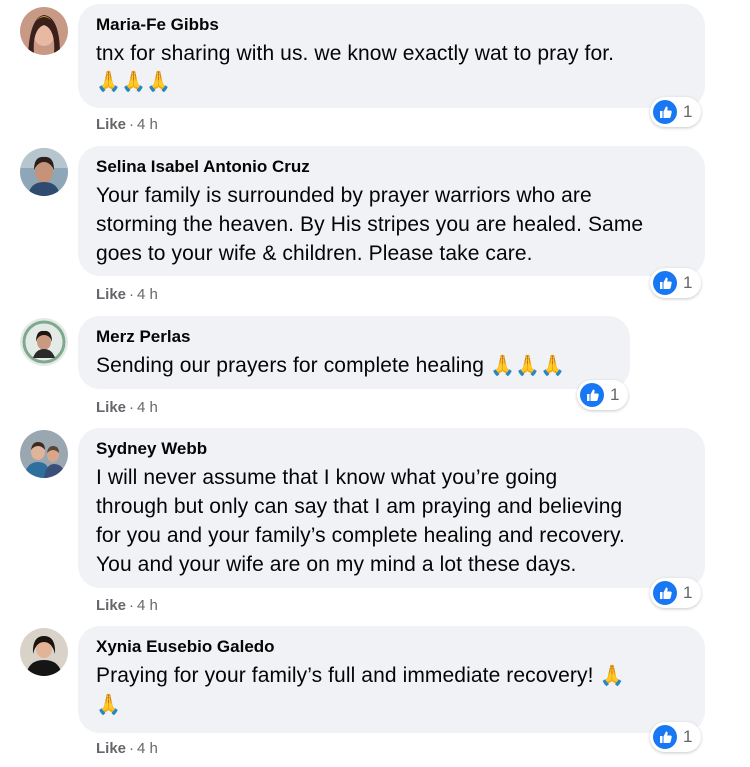 The width and height of the screenshot is (750, 767). Describe the element at coordinates (390, 25) in the screenshot. I see `comment-author: Maria-Fe Gibbs` at that location.